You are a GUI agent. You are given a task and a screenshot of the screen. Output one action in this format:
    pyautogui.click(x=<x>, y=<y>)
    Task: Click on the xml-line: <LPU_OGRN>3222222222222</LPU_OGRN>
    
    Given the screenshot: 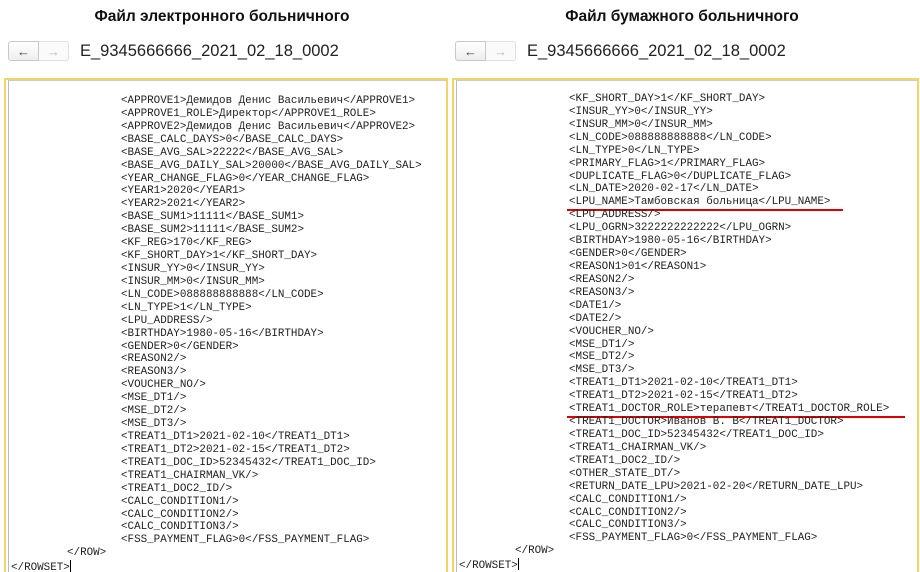 What is the action you would take?
    pyautogui.click(x=673, y=228)
    